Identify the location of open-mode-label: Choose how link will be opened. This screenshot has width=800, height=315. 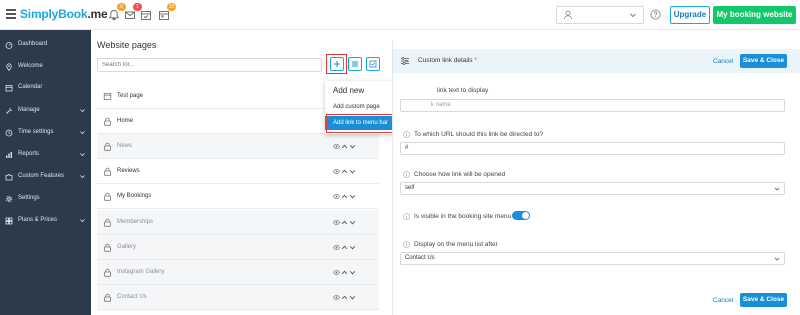
(460, 174).